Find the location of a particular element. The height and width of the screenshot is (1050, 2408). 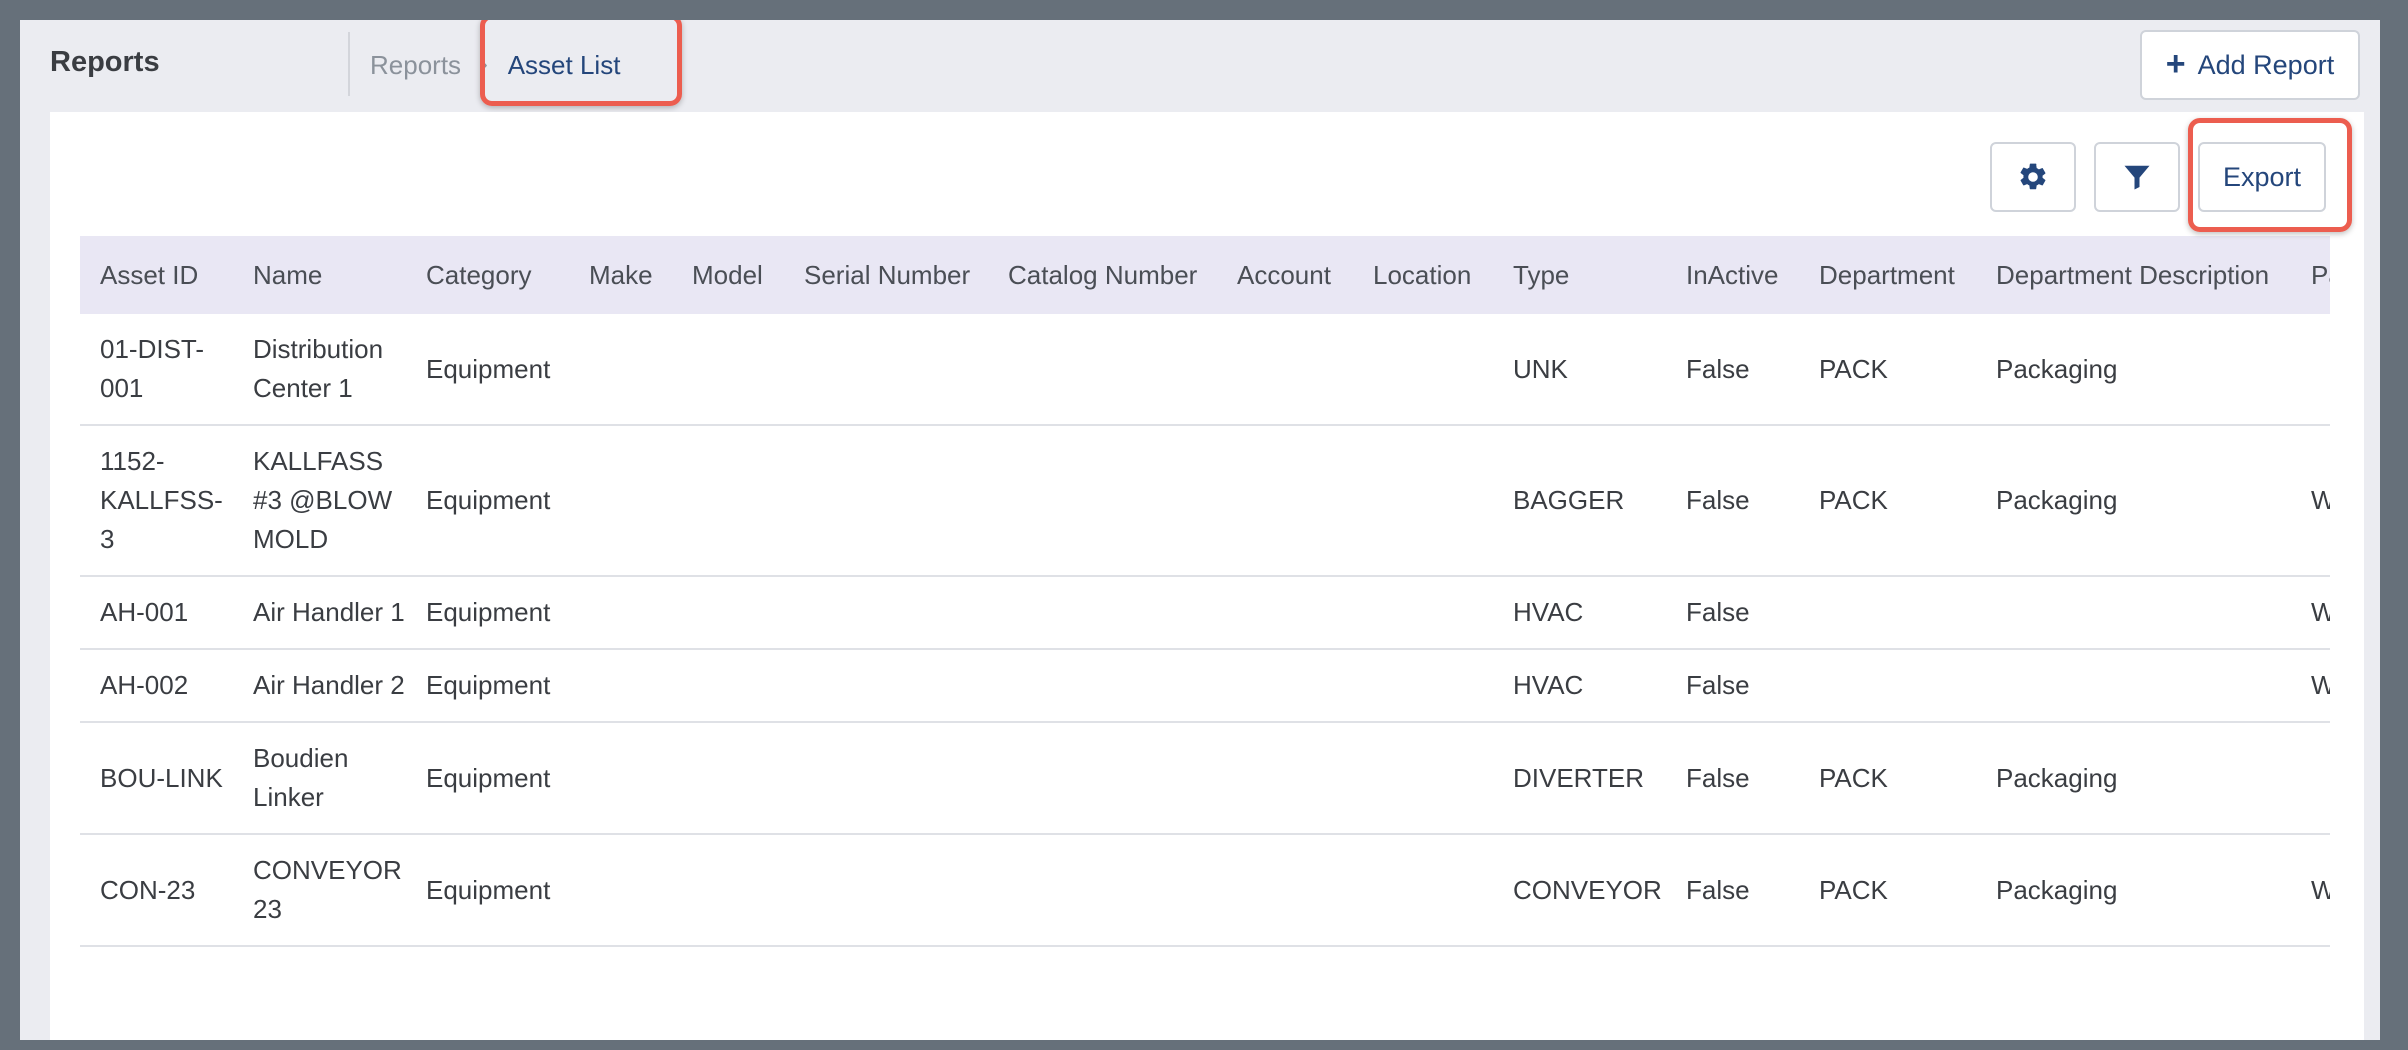

column-header-account: Account is located at coordinates (1285, 275).